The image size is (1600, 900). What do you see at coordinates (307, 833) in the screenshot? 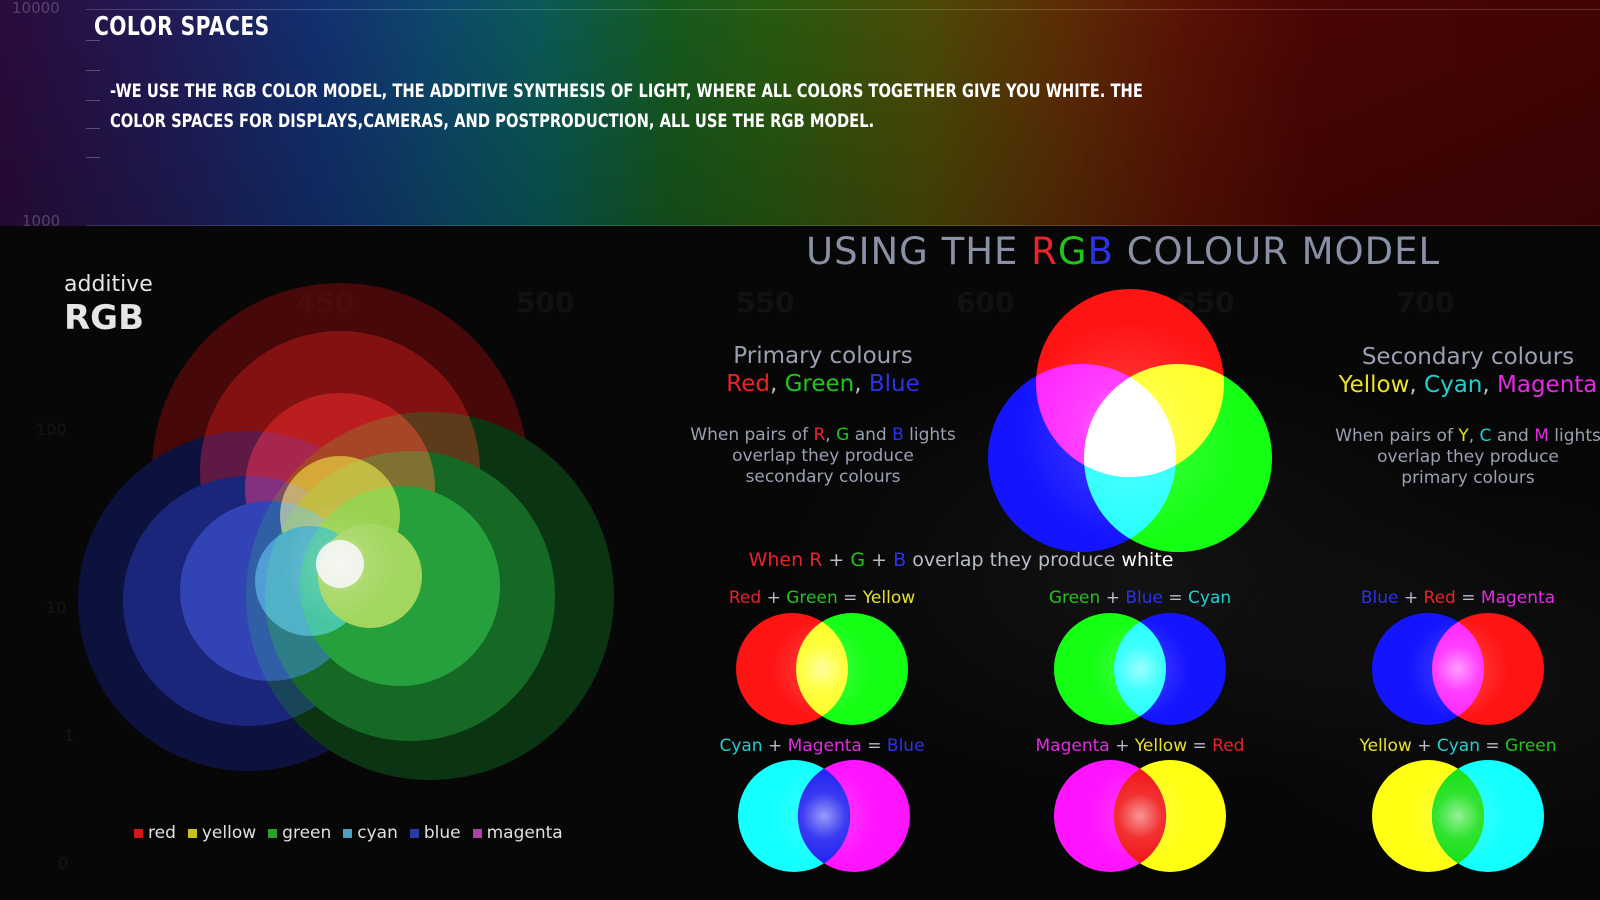
I see `legend-label: green` at bounding box center [307, 833].